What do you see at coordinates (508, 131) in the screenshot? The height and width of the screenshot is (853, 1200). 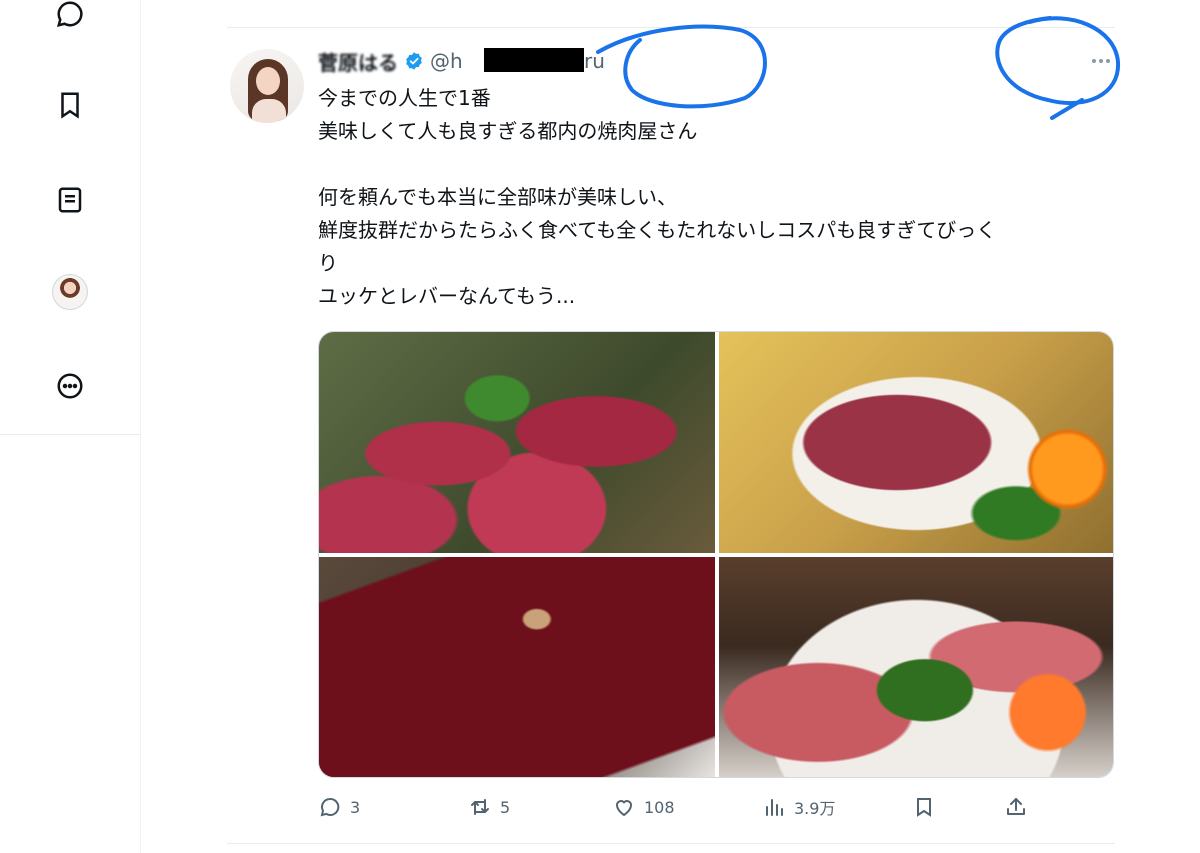 I see `tweet-text-line: 美味しくて人も良すぎる都内の焼肉屋さん` at bounding box center [508, 131].